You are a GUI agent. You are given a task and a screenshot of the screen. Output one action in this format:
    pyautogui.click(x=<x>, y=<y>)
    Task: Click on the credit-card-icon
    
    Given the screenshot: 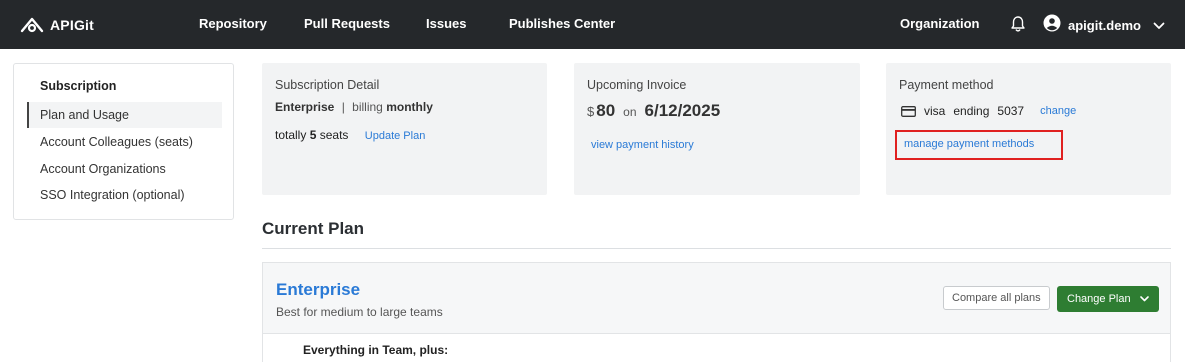 What is the action you would take?
    pyautogui.click(x=908, y=111)
    